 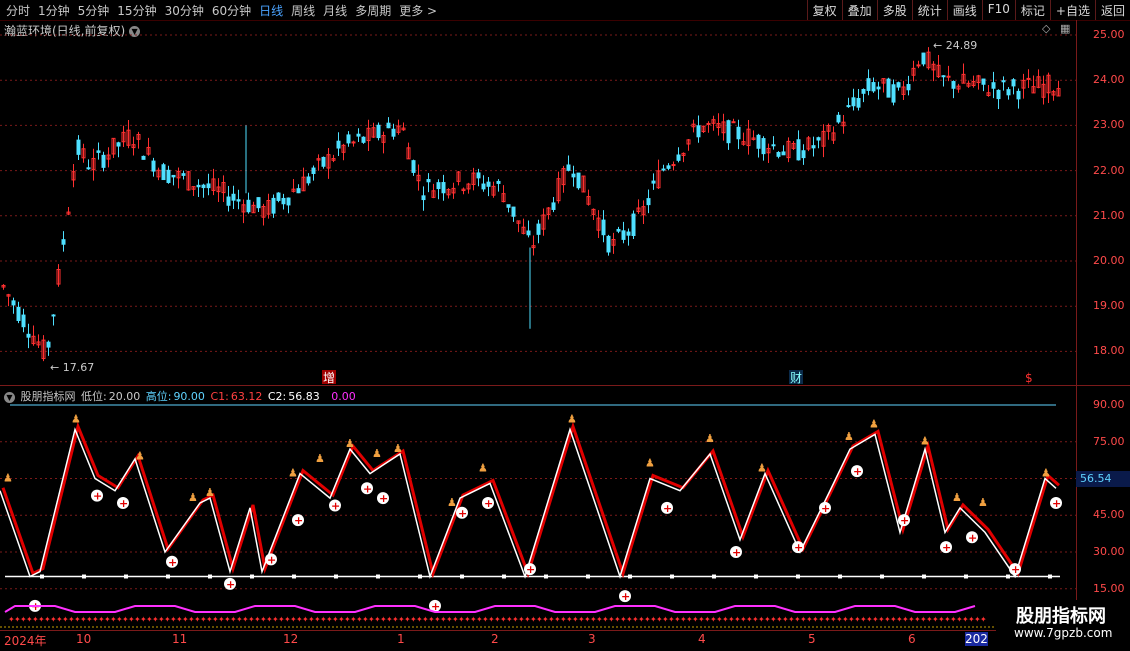 What do you see at coordinates (912, 639) in the screenshot?
I see `date-tick: 6` at bounding box center [912, 639].